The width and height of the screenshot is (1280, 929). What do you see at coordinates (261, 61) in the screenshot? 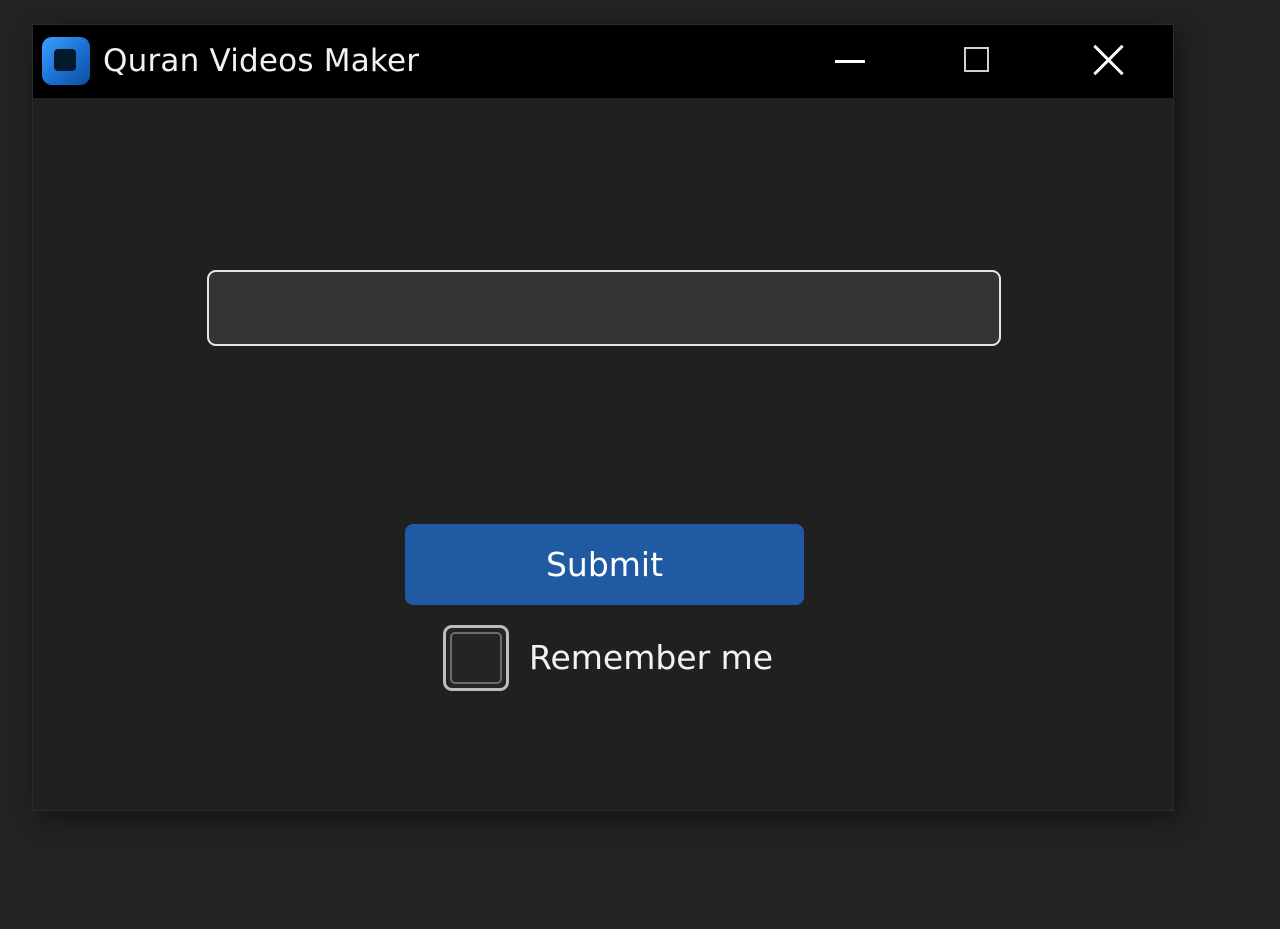
I see `window-title: Quran Videos Maker` at bounding box center [261, 61].